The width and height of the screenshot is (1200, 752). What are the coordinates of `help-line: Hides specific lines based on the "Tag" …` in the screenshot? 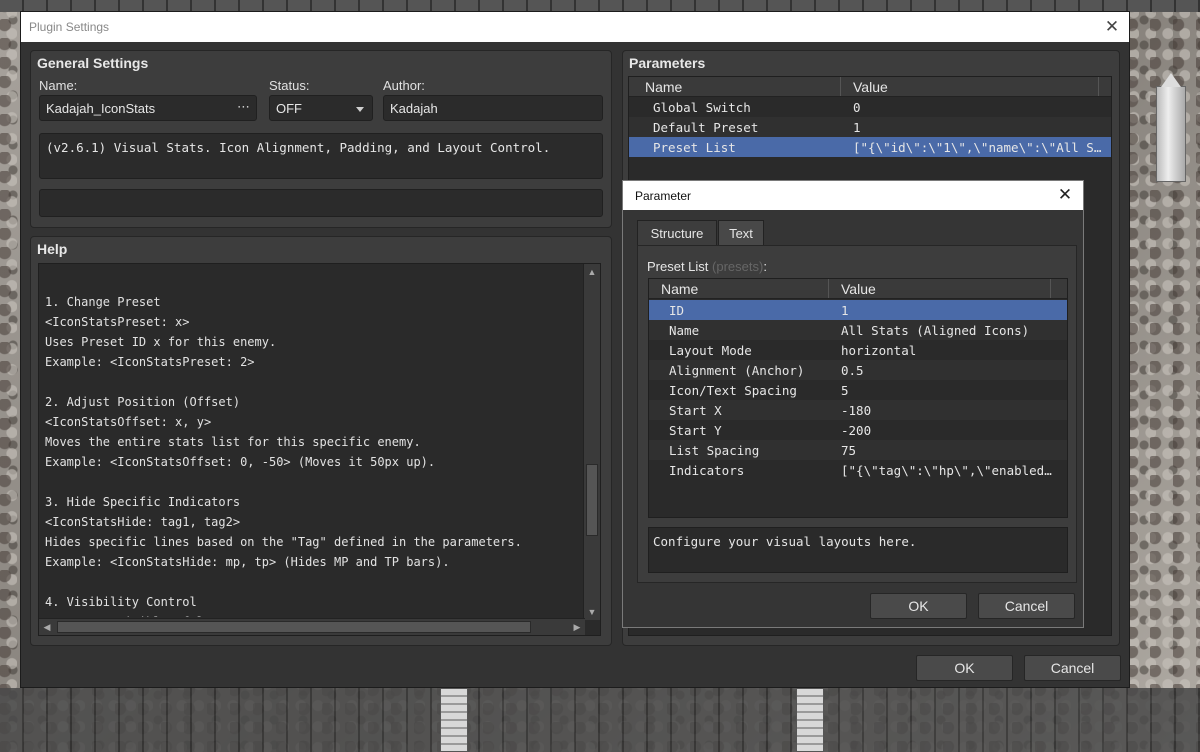 It's located at (283, 542).